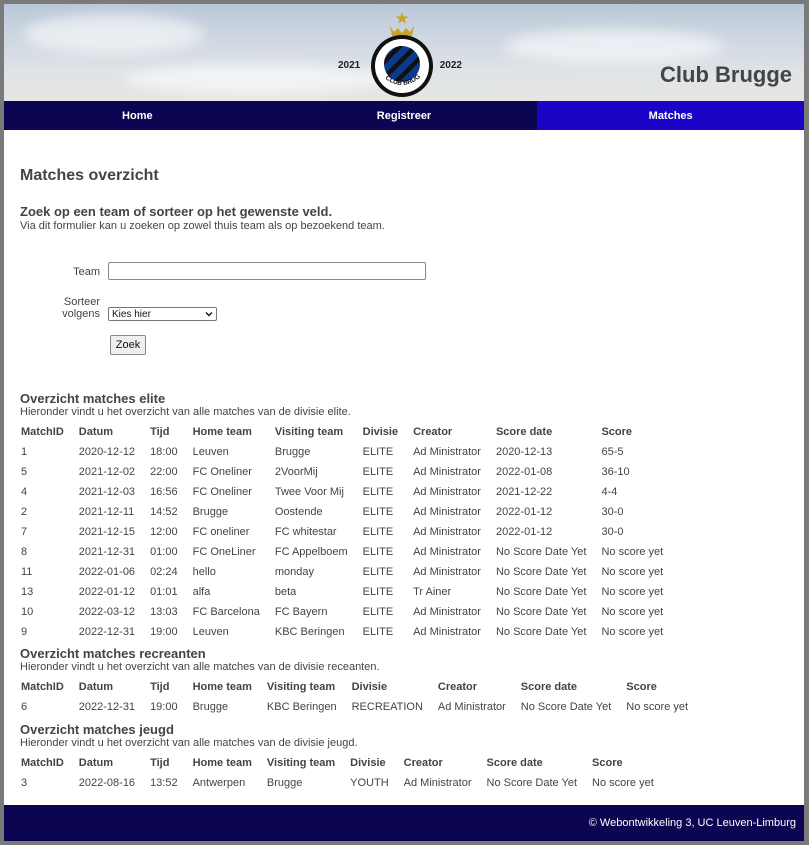  Describe the element at coordinates (27, 572) in the screenshot. I see `cell-match-id: 11` at that location.